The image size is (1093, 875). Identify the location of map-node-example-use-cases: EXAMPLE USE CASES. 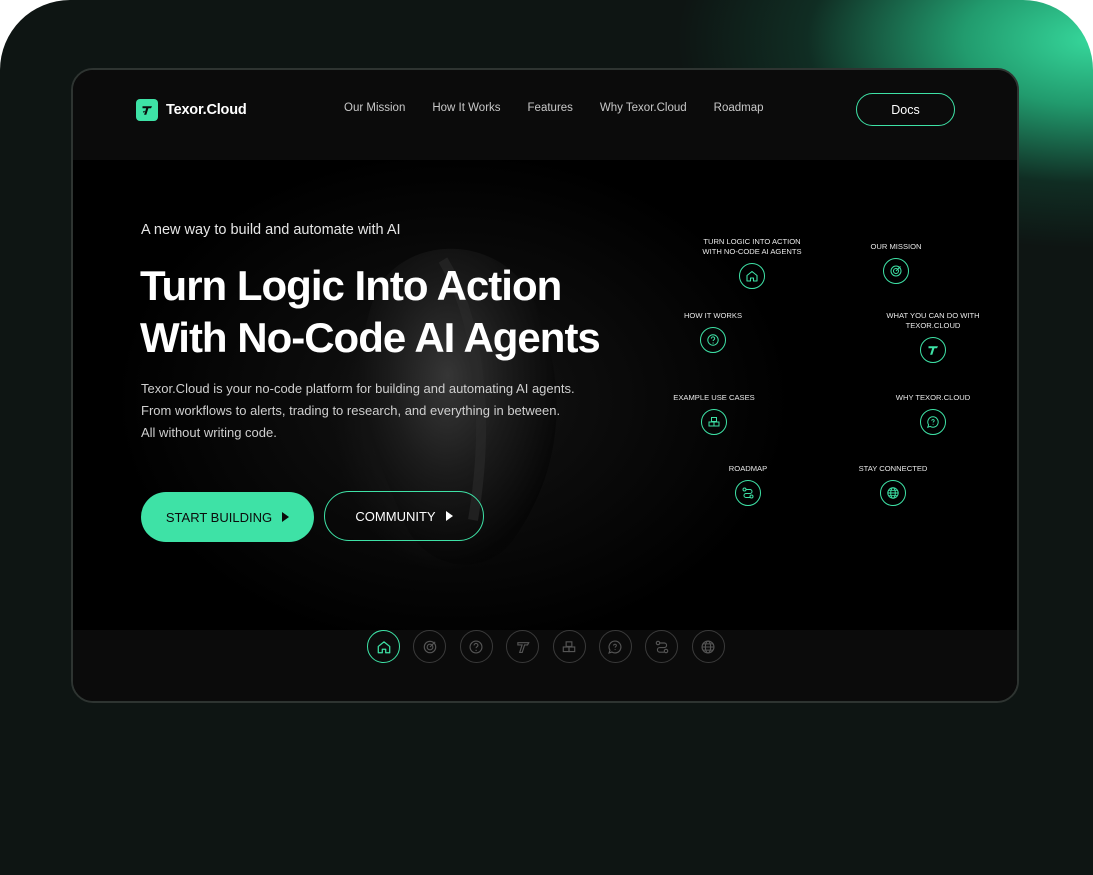
(714, 414).